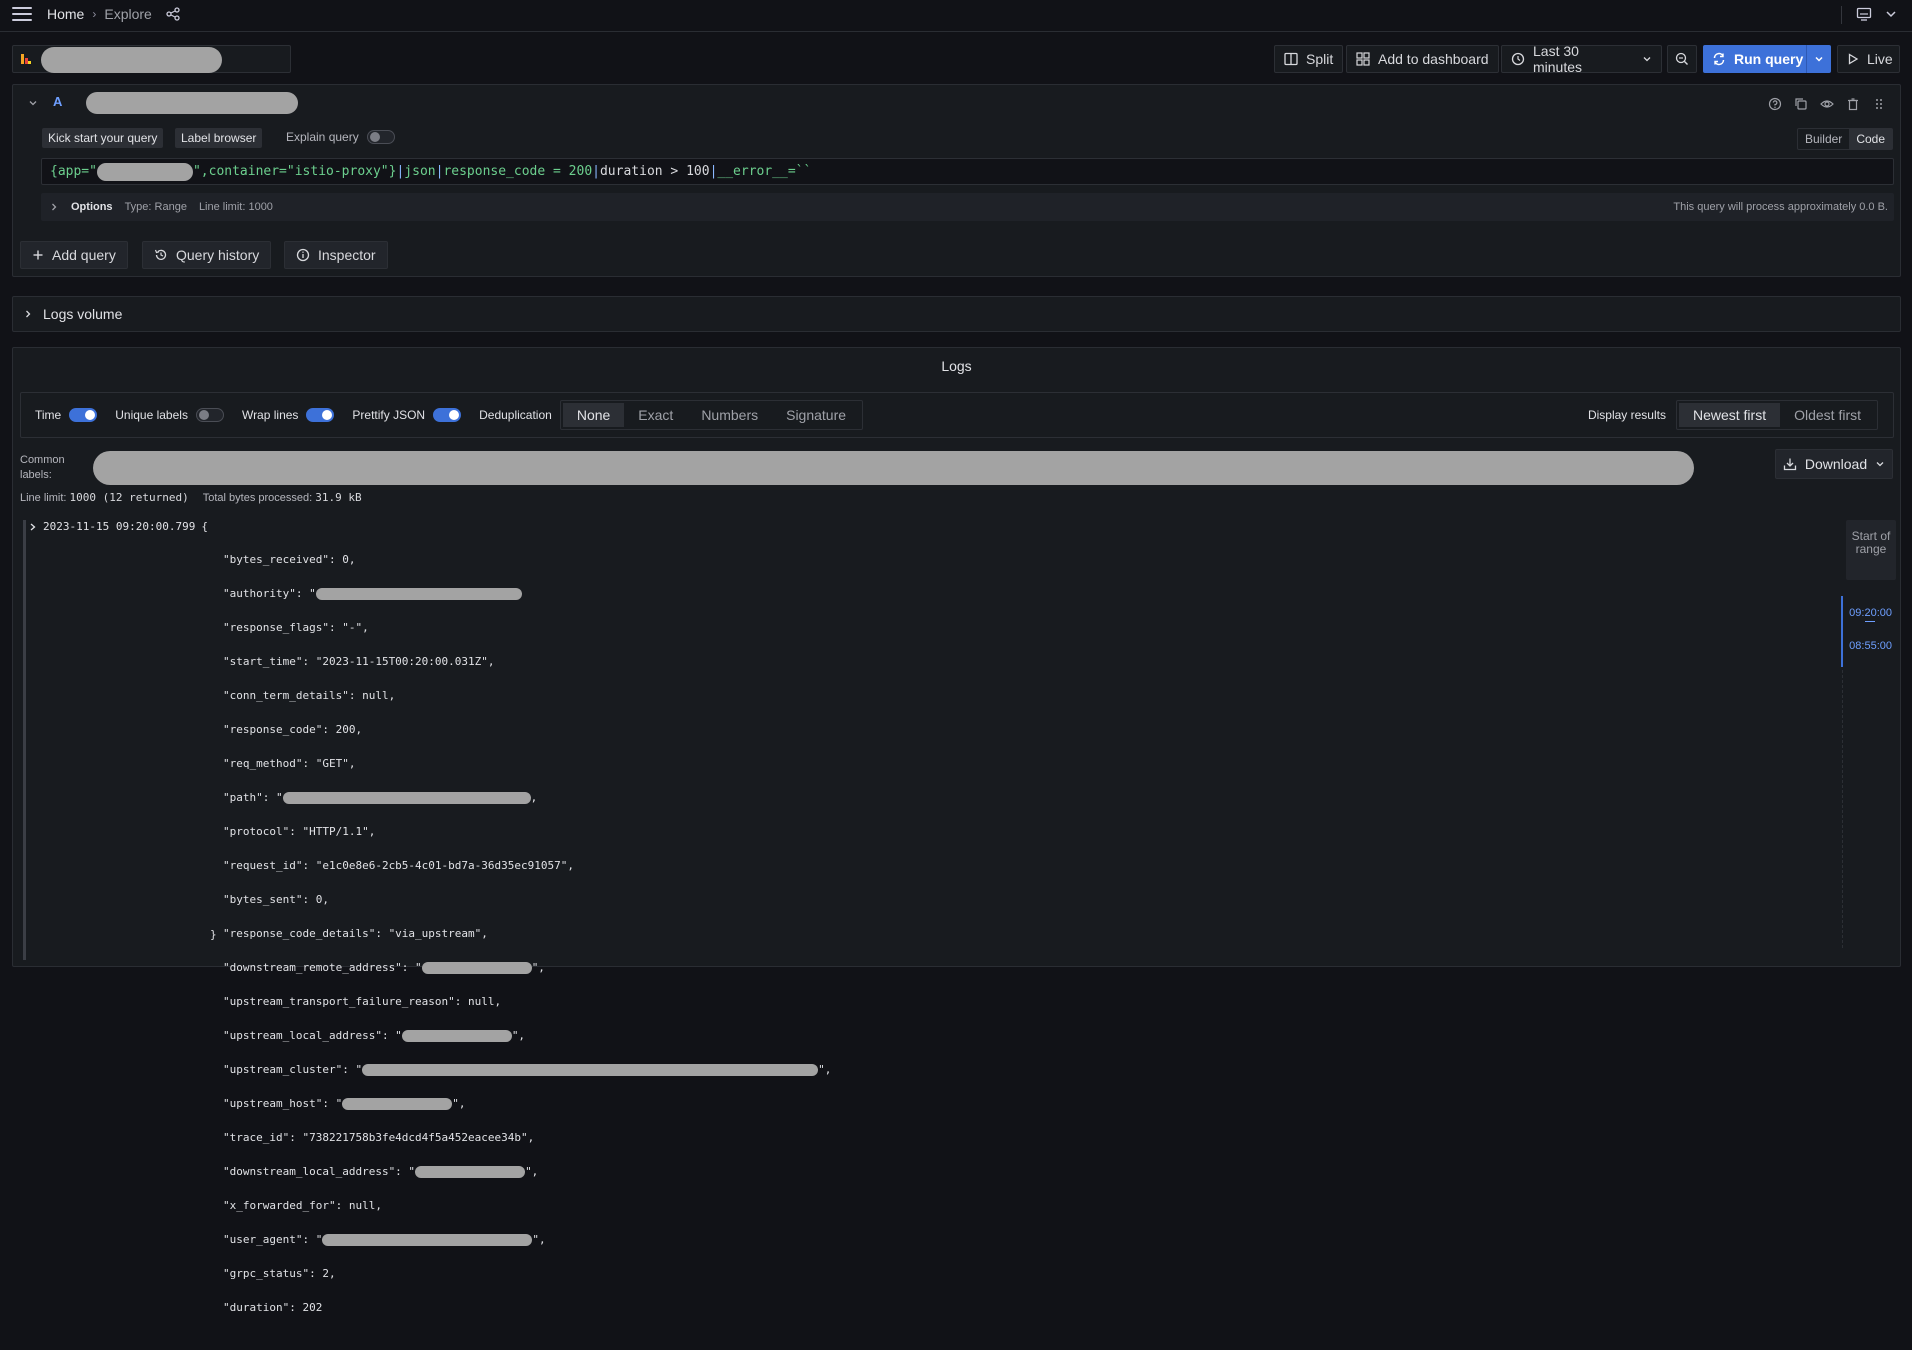 This screenshot has width=1912, height=1350. I want to click on add-query-button: Add query, so click(74, 255).